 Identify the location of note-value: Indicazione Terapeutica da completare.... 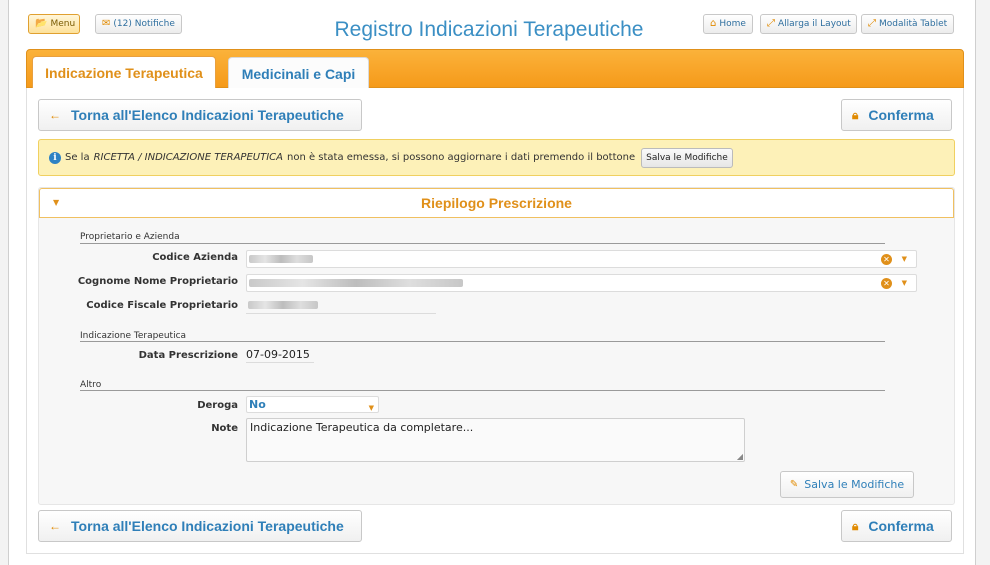
(362, 427).